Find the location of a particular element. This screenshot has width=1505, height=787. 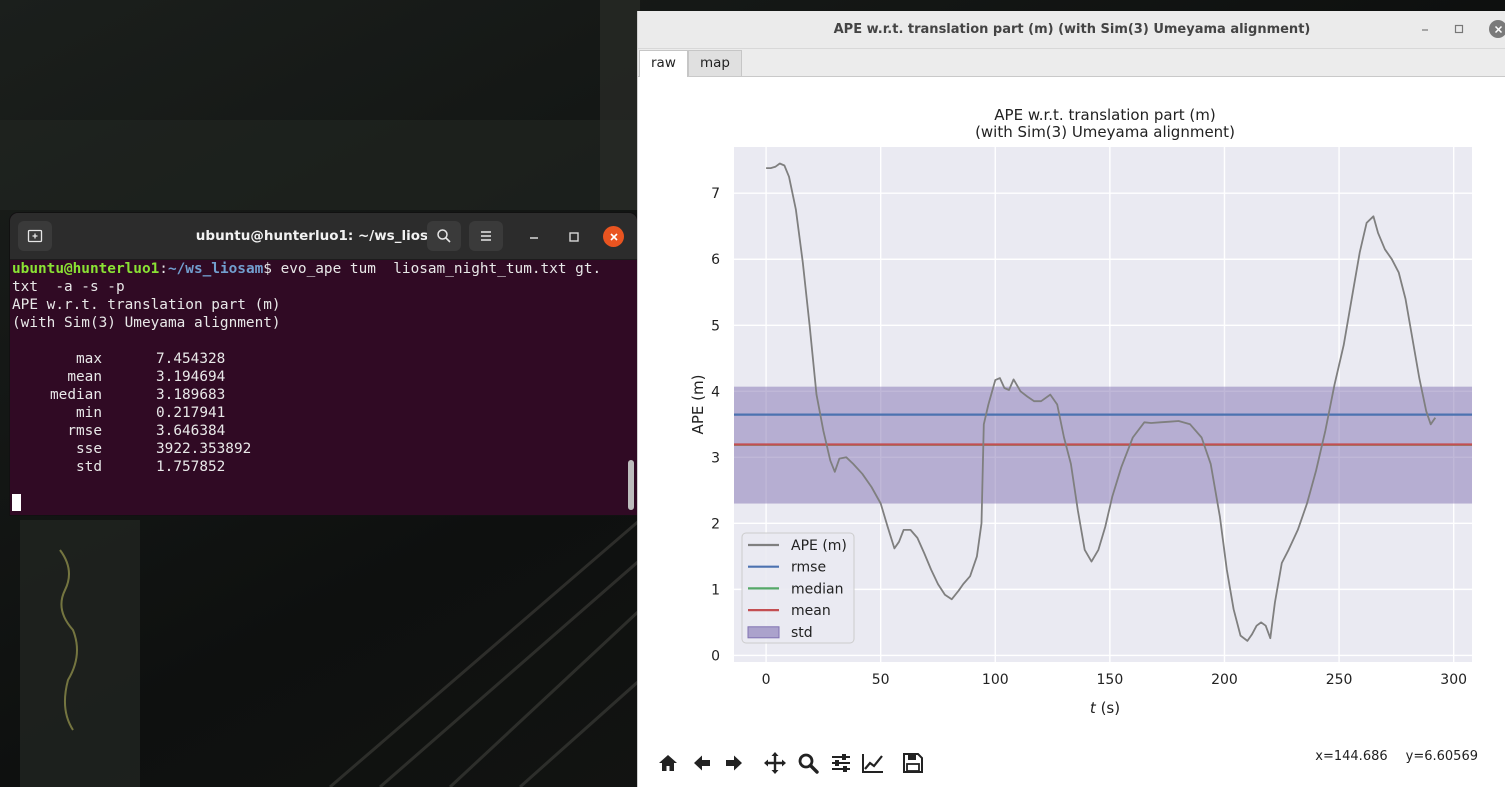

search-button is located at coordinates (444, 236).